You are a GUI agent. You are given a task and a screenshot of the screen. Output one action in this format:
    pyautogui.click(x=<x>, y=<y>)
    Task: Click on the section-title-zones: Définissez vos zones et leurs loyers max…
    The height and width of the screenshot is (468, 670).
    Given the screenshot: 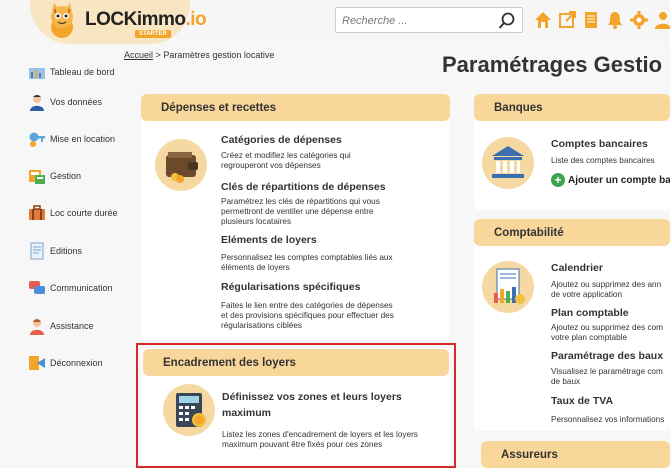 What is the action you would take?
    pyautogui.click(x=322, y=405)
    